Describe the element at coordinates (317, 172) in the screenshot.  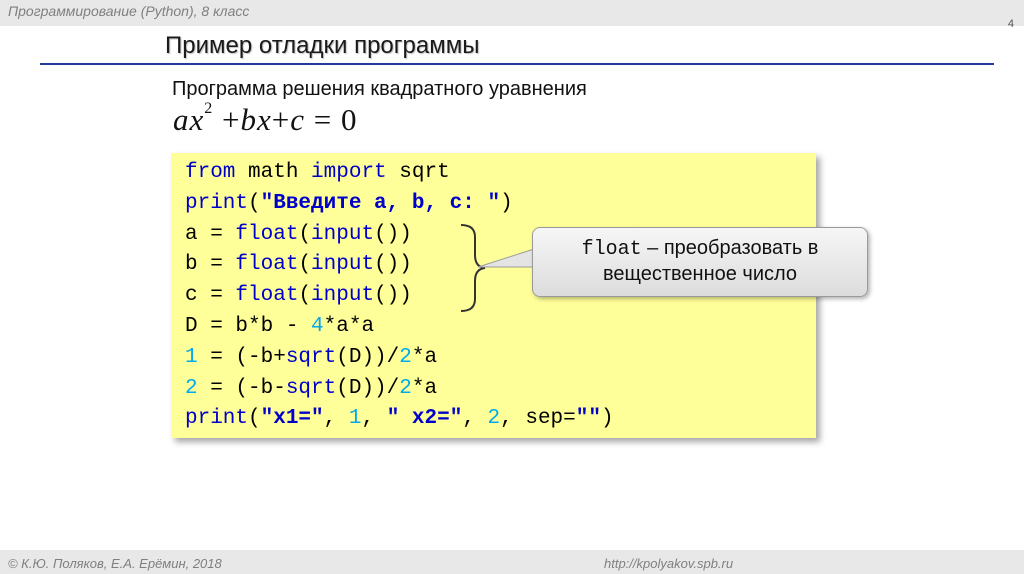
I see `code-line: from math import sqrt` at that location.